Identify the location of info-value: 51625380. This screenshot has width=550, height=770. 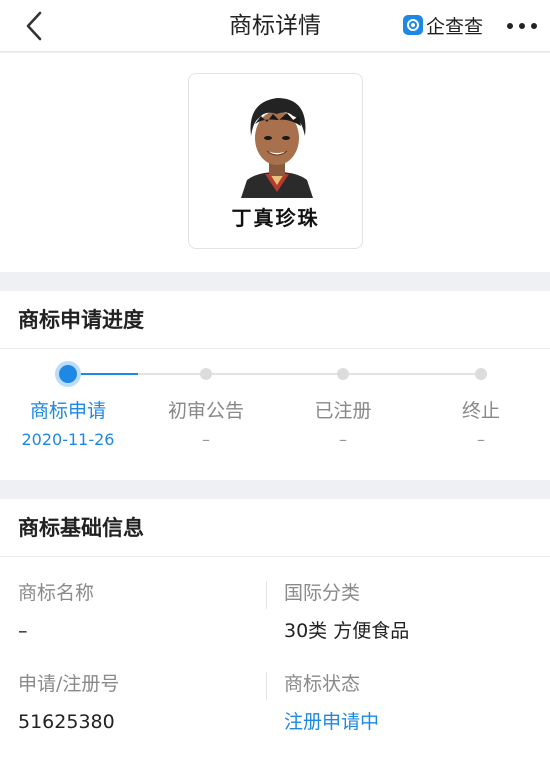
(66, 722).